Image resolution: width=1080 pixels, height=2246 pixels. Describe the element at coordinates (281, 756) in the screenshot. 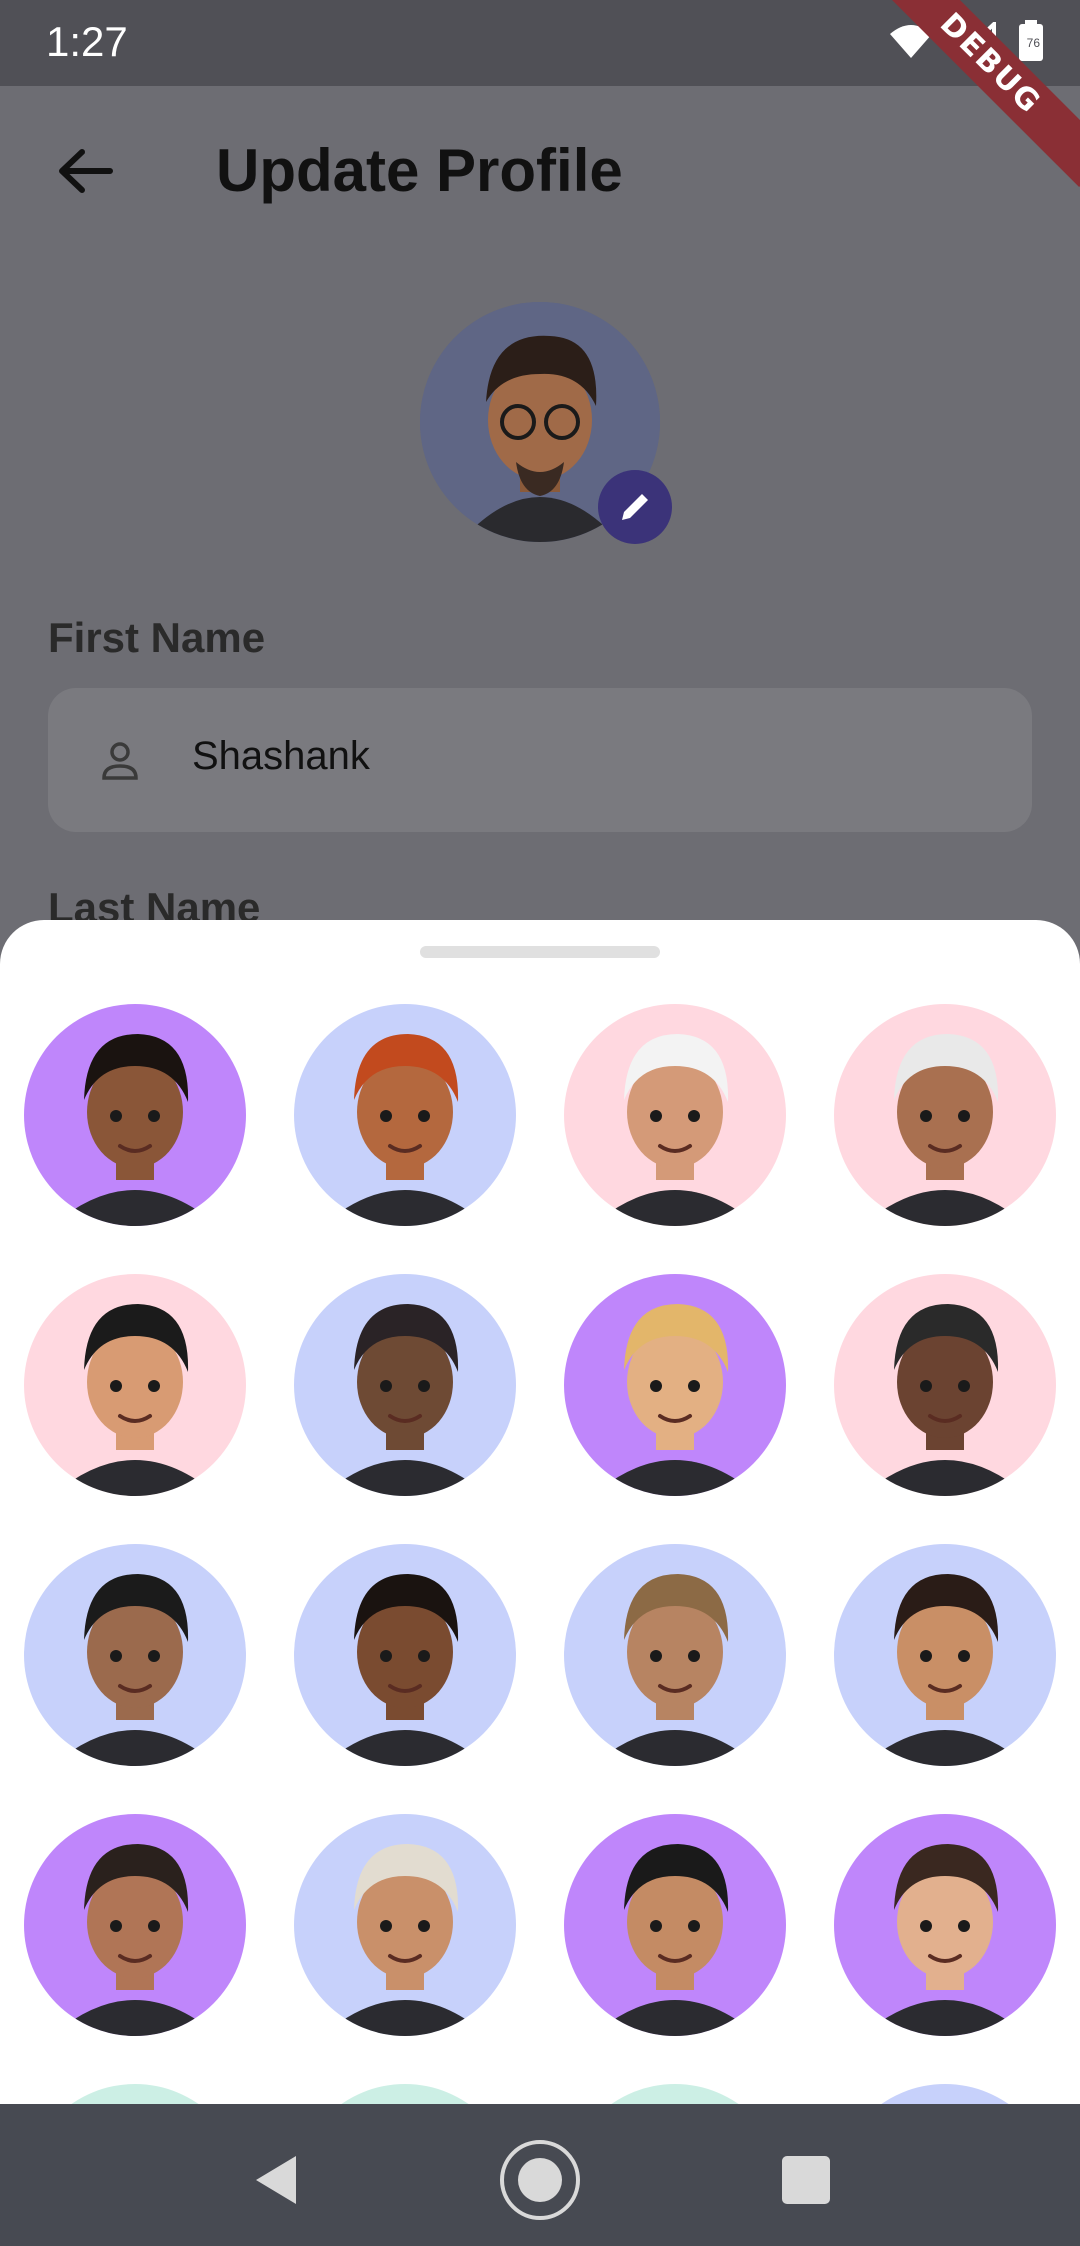

I see `first-name-value: Shashank` at that location.